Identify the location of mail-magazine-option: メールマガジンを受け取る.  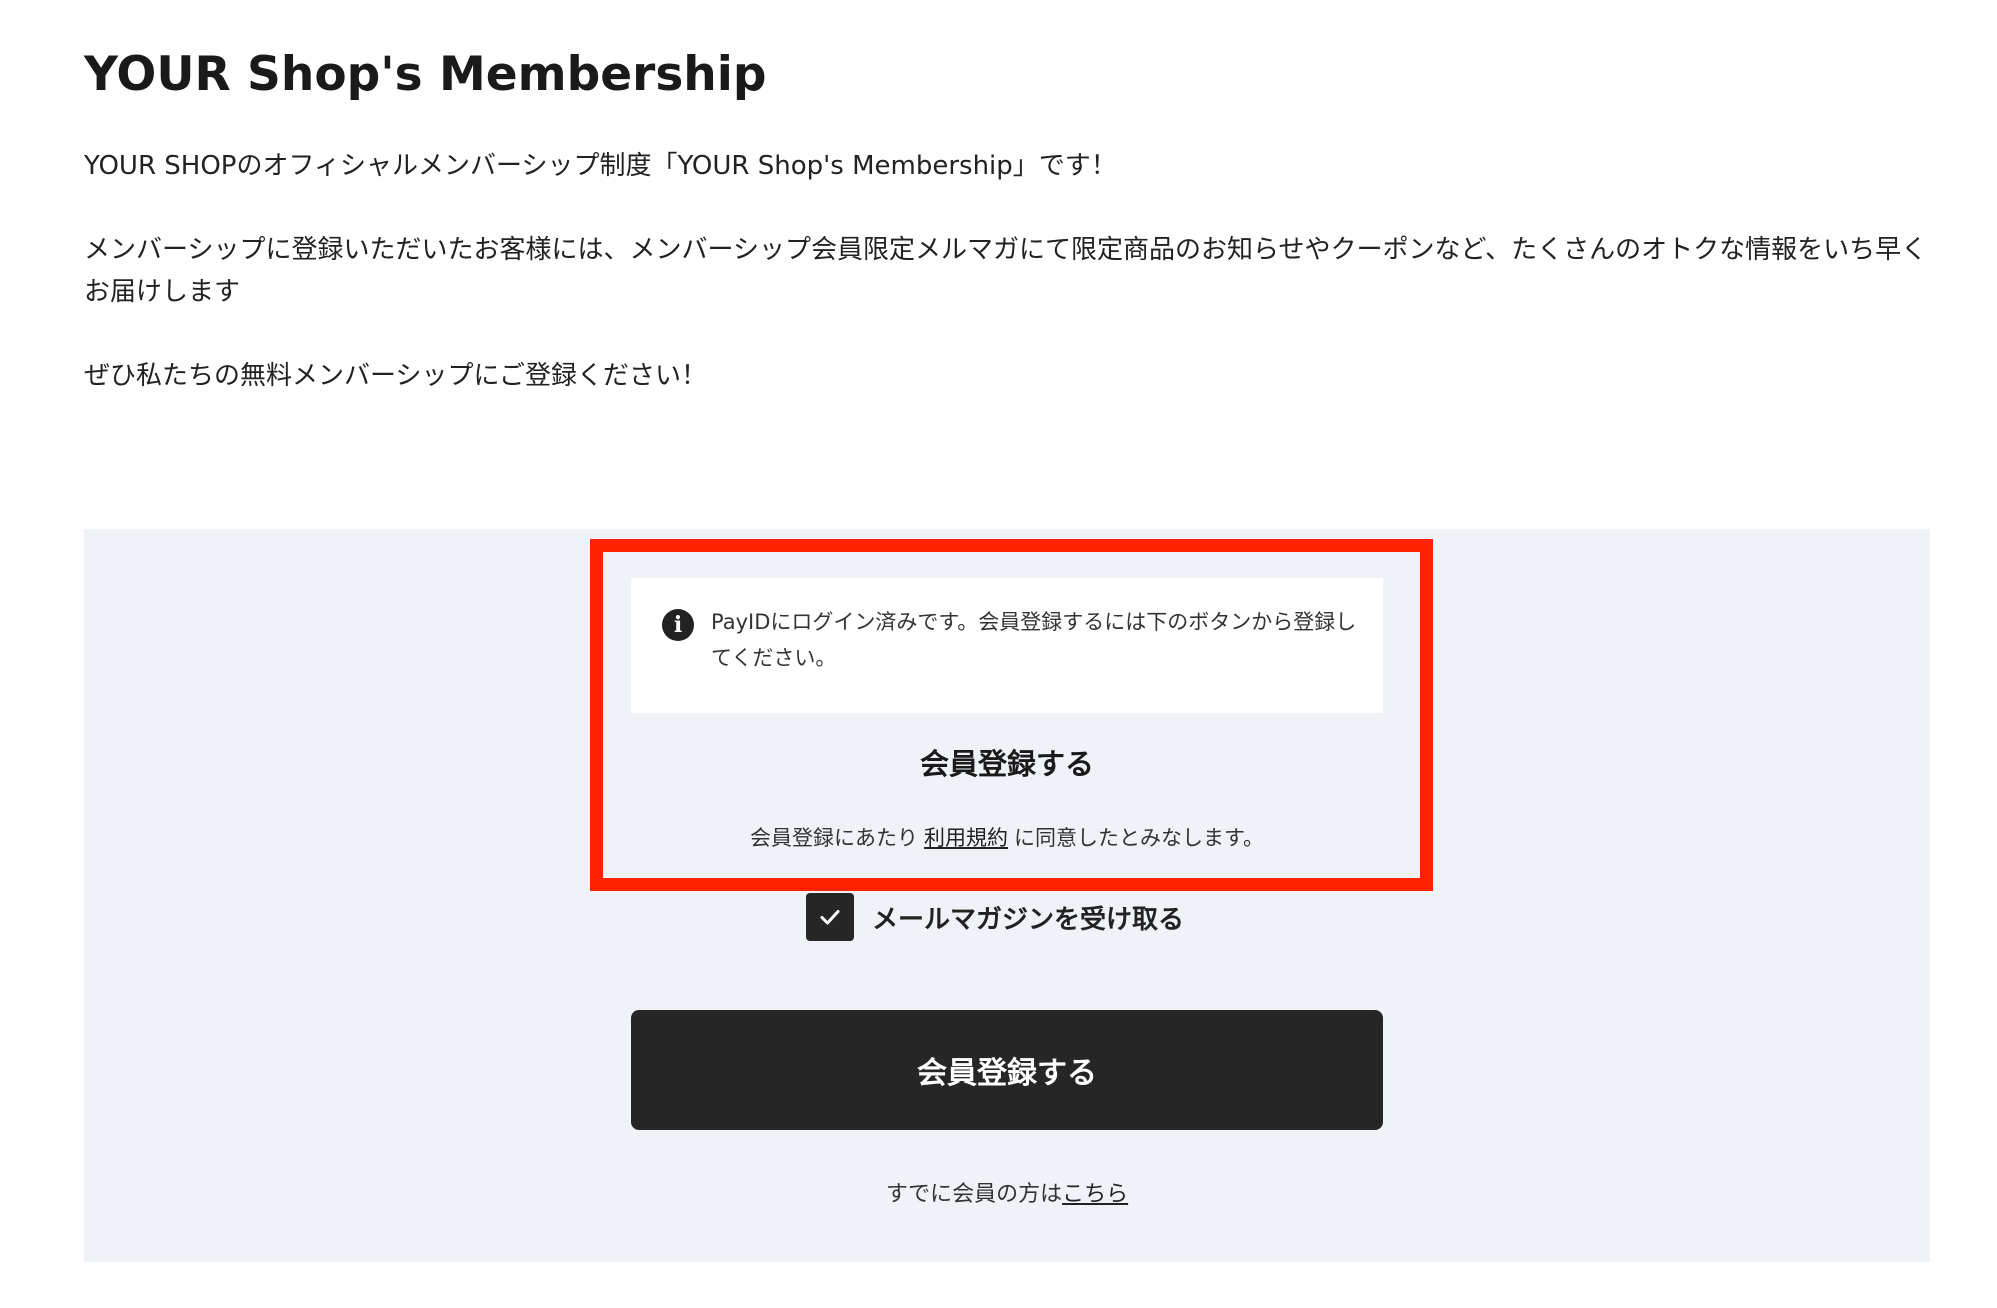
(995, 917).